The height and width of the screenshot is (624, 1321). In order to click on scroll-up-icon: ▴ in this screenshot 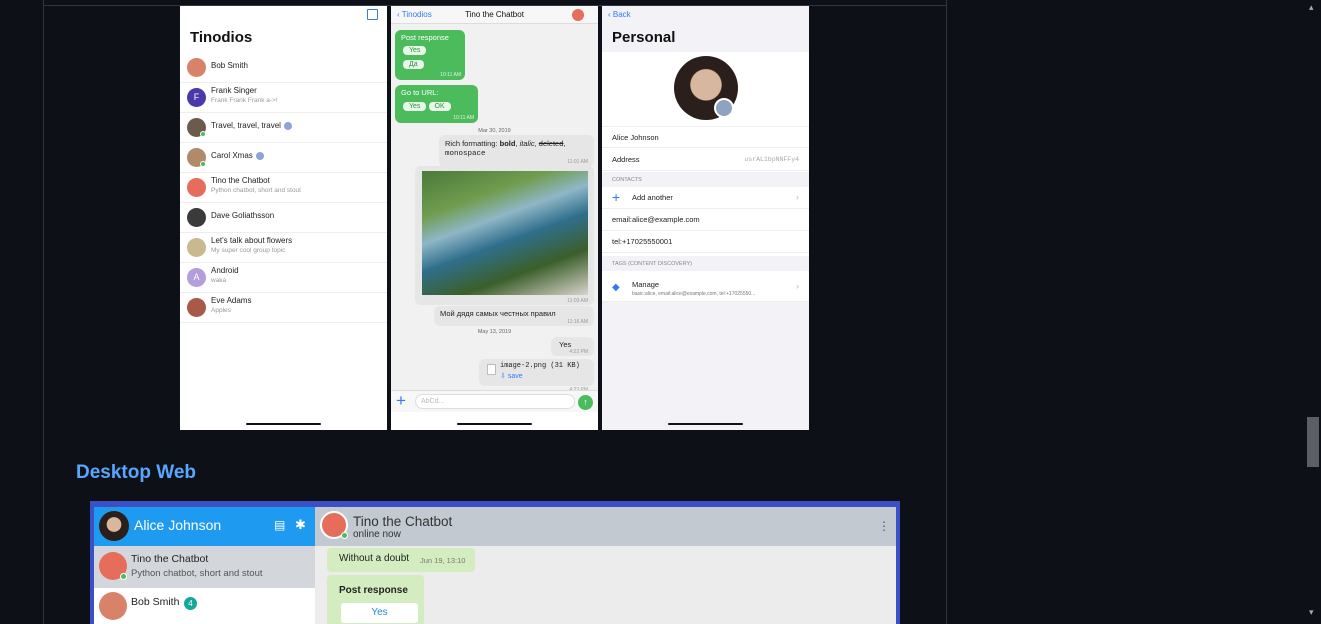, I will do `click(1311, 7)`.